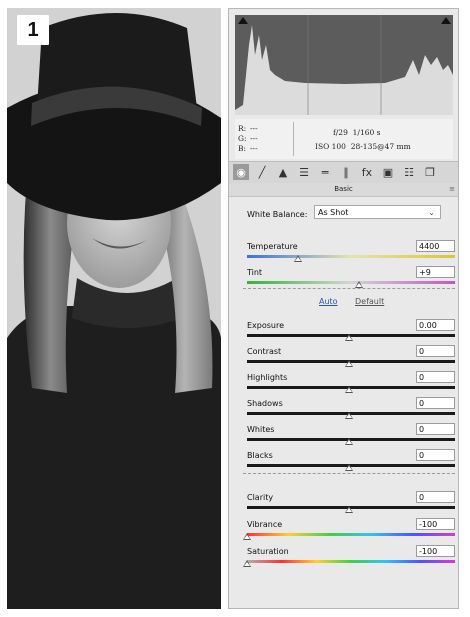 The height and width of the screenshot is (617, 470). Describe the element at coordinates (254, 128) in the screenshot. I see `r-value: ---` at that location.